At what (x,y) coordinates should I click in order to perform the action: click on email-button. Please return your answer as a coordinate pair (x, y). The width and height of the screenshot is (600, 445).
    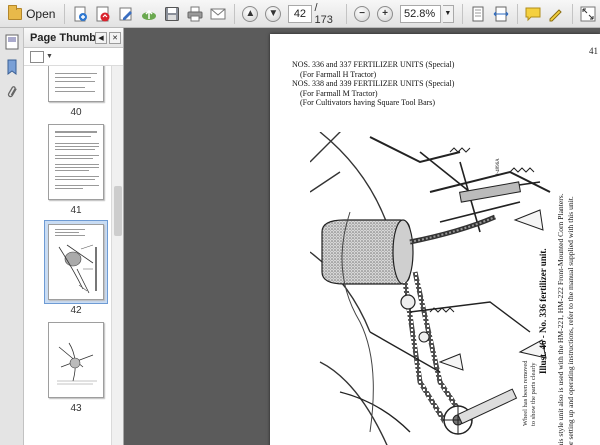
    Looking at the image, I should click on (218, 14).